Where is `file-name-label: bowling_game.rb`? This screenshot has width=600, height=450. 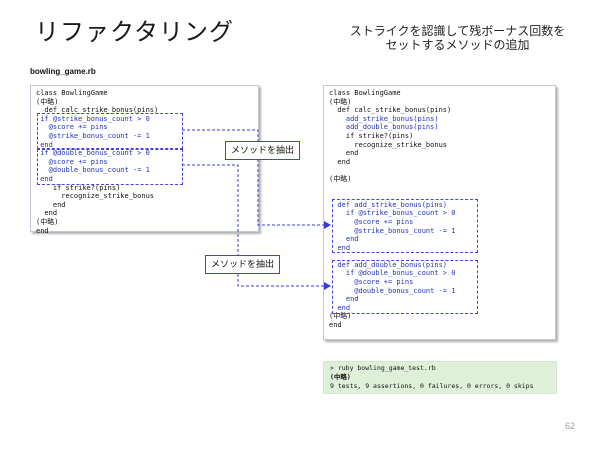 file-name-label: bowling_game.rb is located at coordinates (63, 71).